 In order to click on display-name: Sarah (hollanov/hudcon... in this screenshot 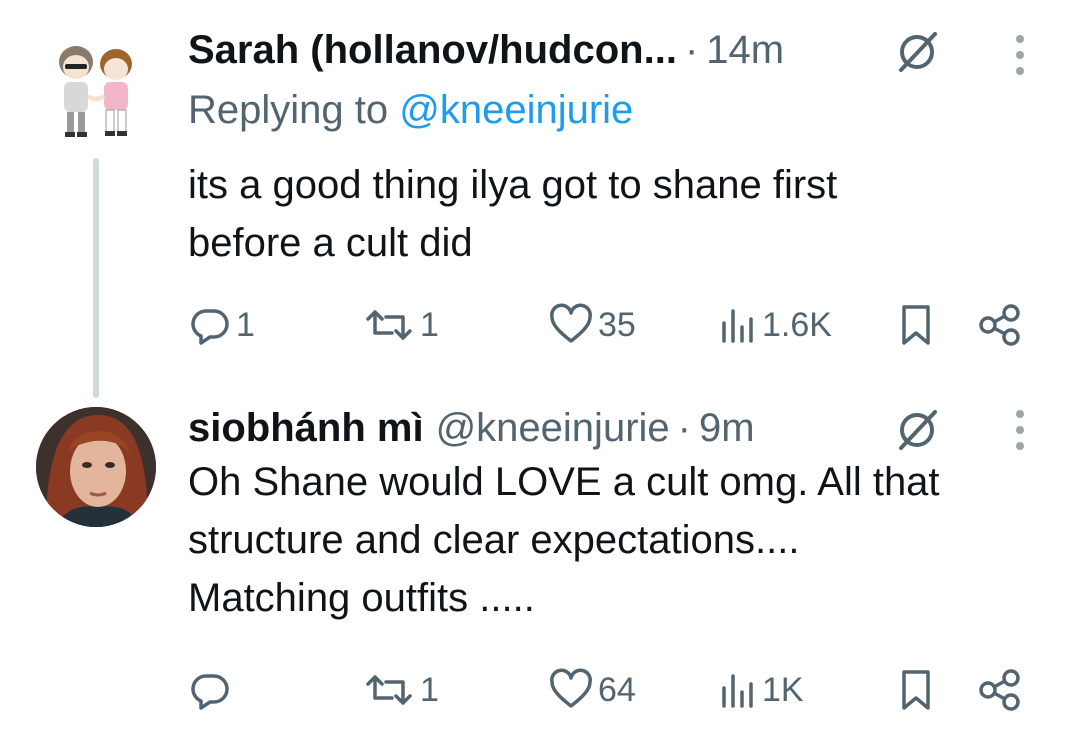, I will do `click(432, 50)`.